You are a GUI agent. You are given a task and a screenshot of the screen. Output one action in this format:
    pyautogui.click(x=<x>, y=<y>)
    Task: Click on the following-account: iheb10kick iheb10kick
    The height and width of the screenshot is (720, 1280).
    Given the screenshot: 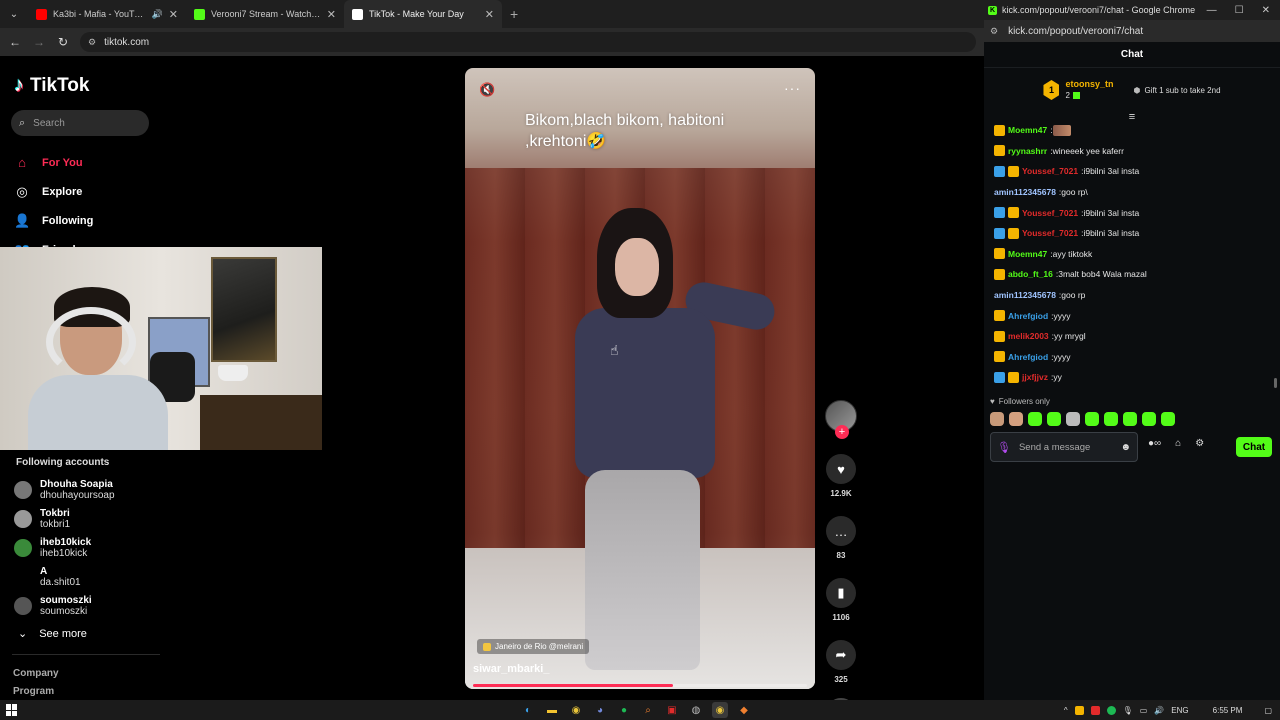 What is the action you would take?
    pyautogui.click(x=89, y=547)
    